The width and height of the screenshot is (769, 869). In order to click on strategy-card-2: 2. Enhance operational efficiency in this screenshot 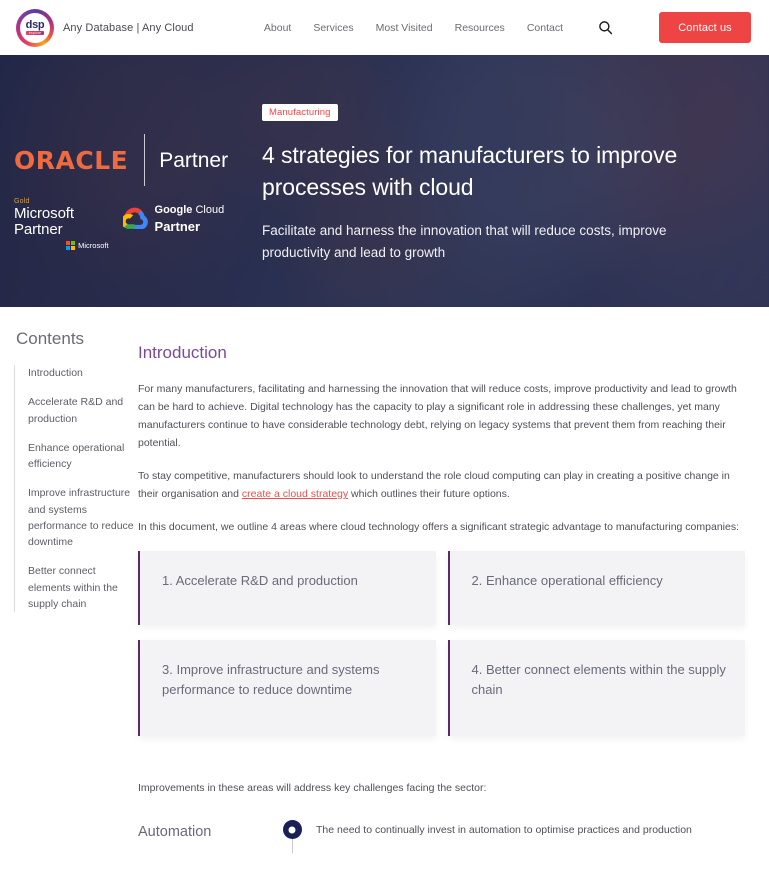, I will do `click(596, 588)`.